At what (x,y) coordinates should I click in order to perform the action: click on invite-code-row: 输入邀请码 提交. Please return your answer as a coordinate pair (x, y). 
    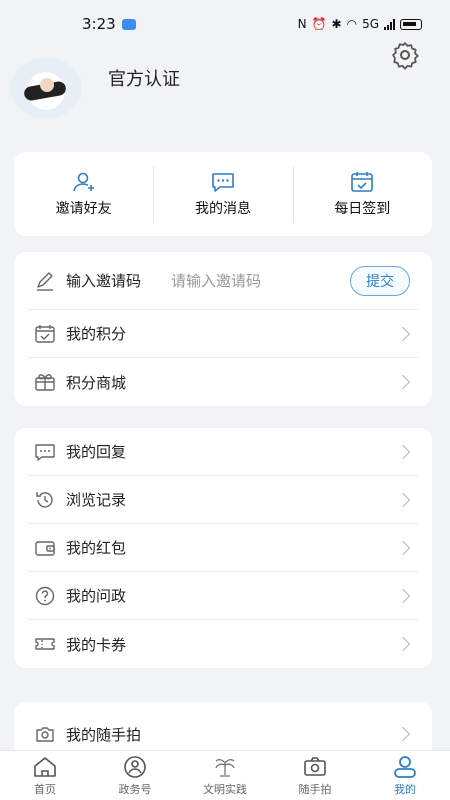
    Looking at the image, I should click on (223, 281).